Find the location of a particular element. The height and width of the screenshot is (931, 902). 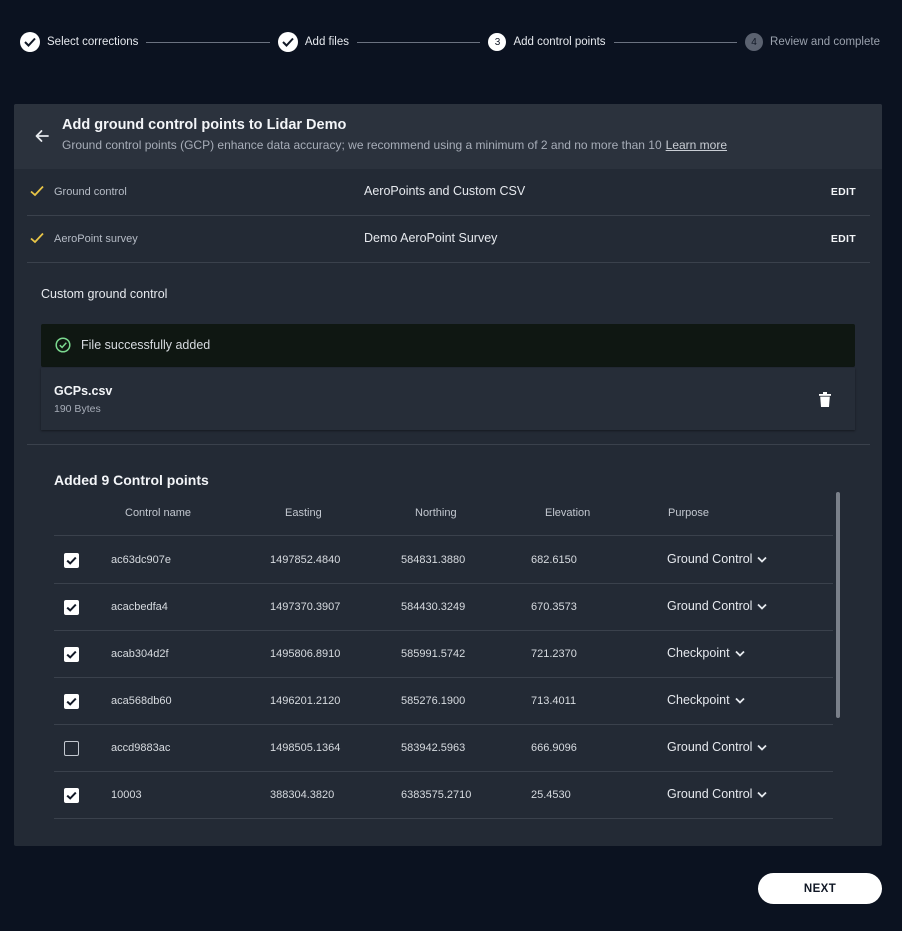

cell-elevation: 713.4011 is located at coordinates (554, 701).